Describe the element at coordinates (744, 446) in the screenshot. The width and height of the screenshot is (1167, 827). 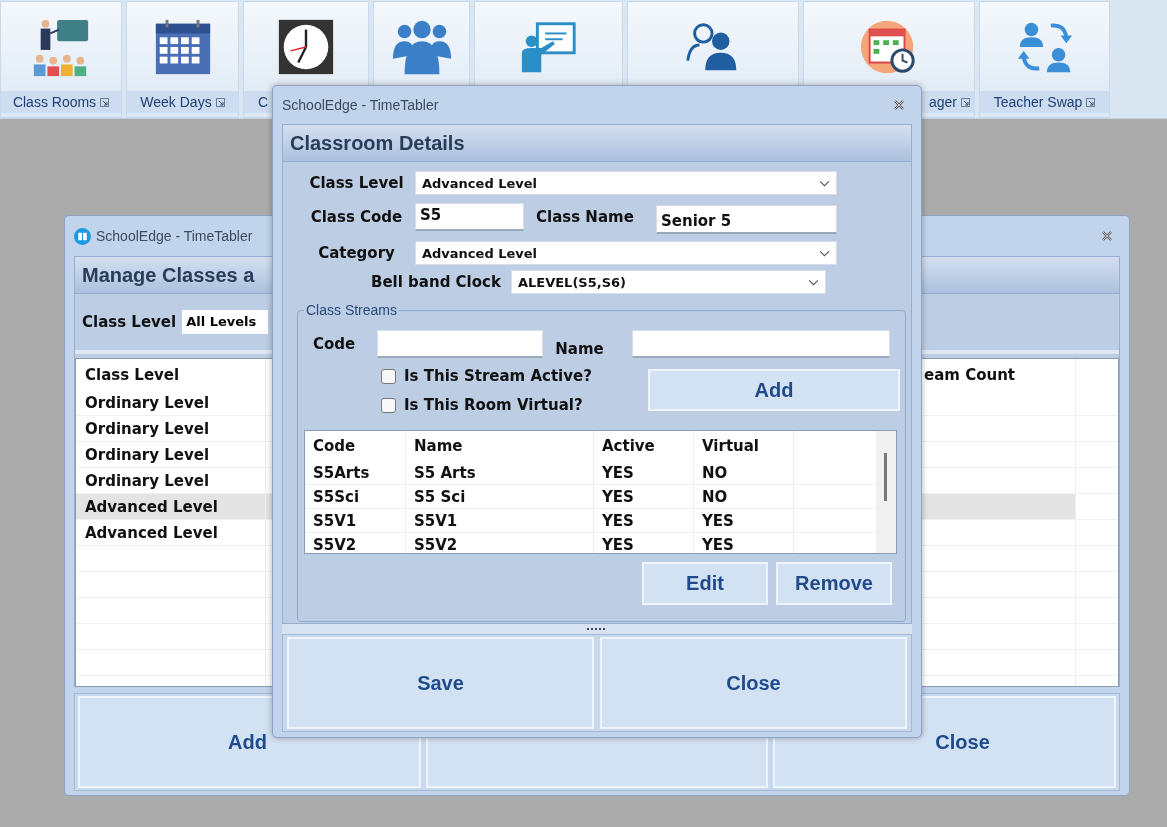
I see `column-header: Virtual` at that location.